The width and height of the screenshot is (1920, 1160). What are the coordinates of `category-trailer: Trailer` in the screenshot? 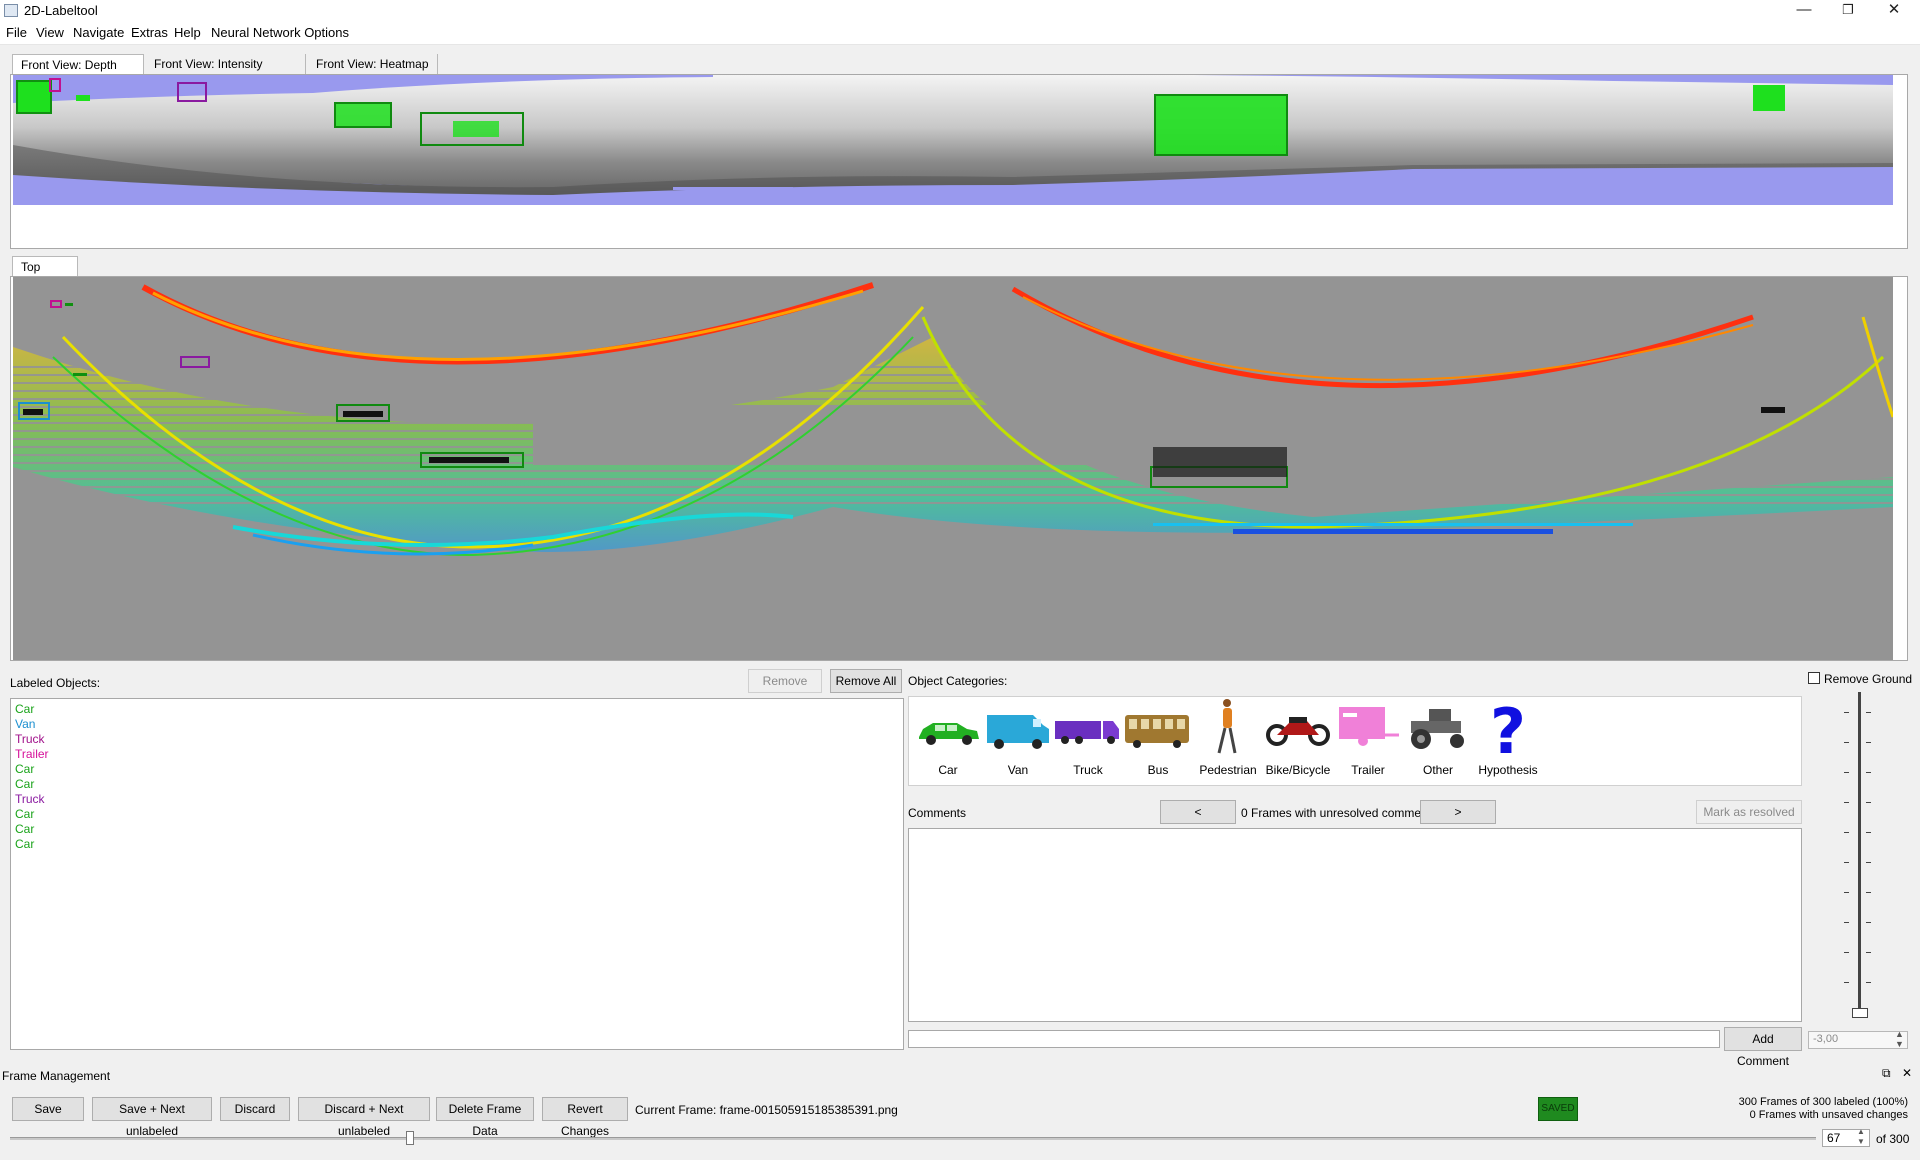 It's located at (1368, 728).